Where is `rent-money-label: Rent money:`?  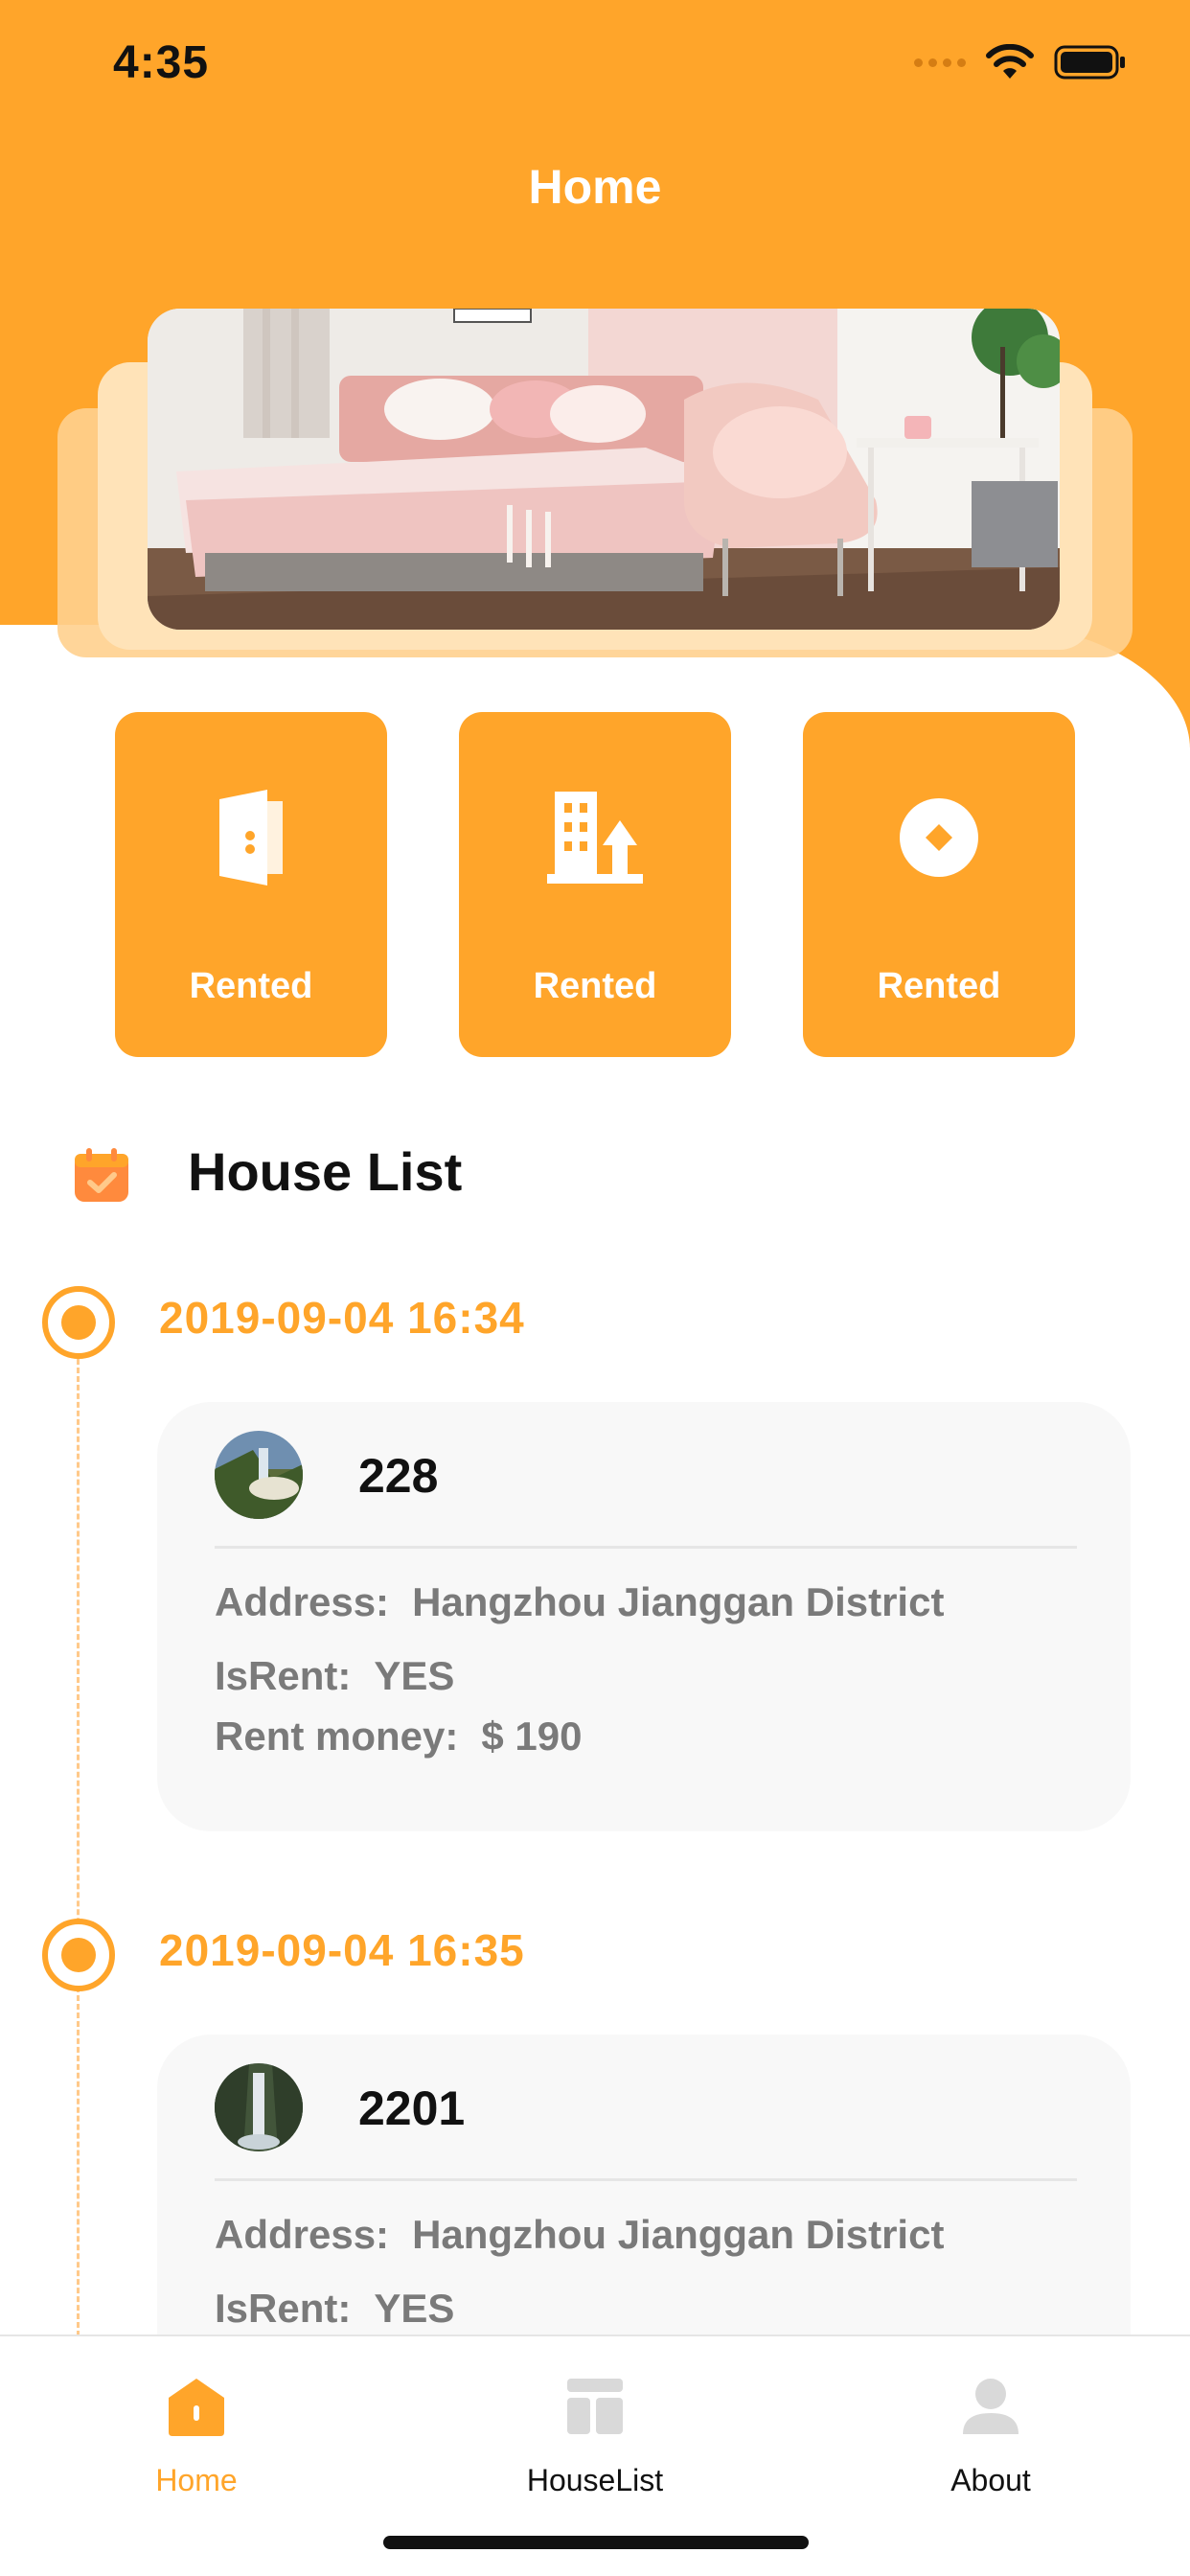 rent-money-label: Rent money: is located at coordinates (337, 1736).